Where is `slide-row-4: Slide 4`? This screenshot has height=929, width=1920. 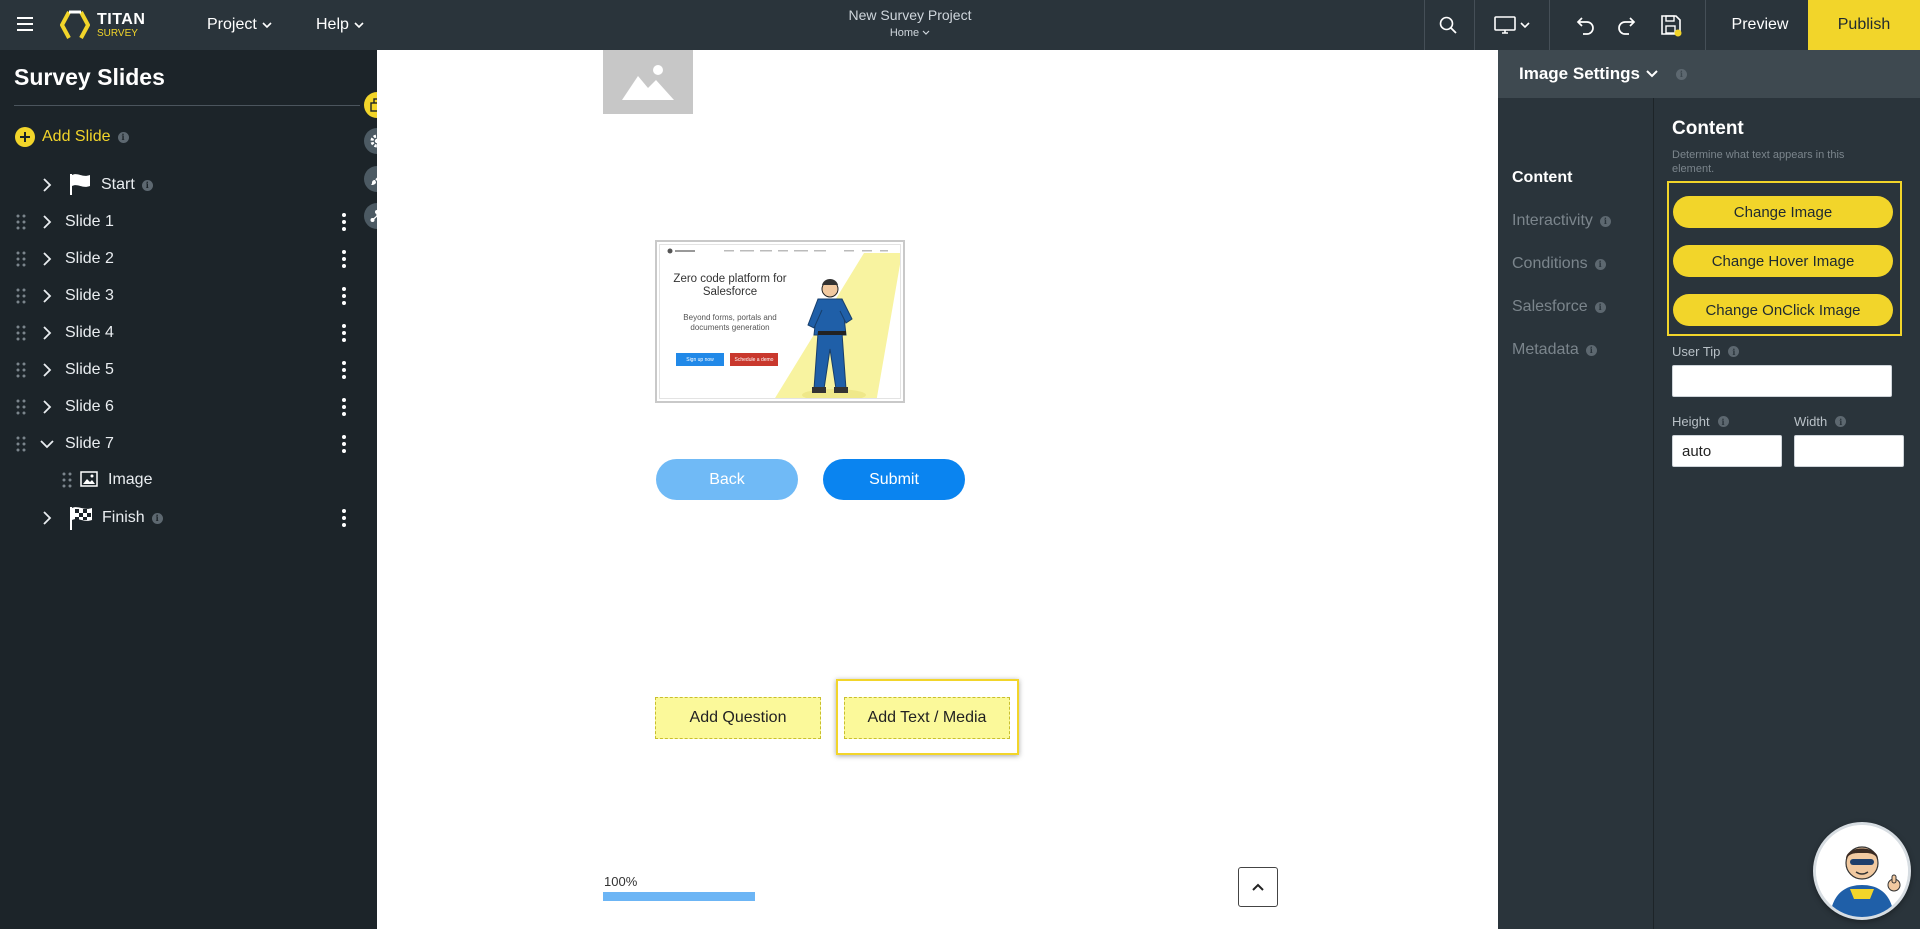
slide-row-4: Slide 4 is located at coordinates (188, 332).